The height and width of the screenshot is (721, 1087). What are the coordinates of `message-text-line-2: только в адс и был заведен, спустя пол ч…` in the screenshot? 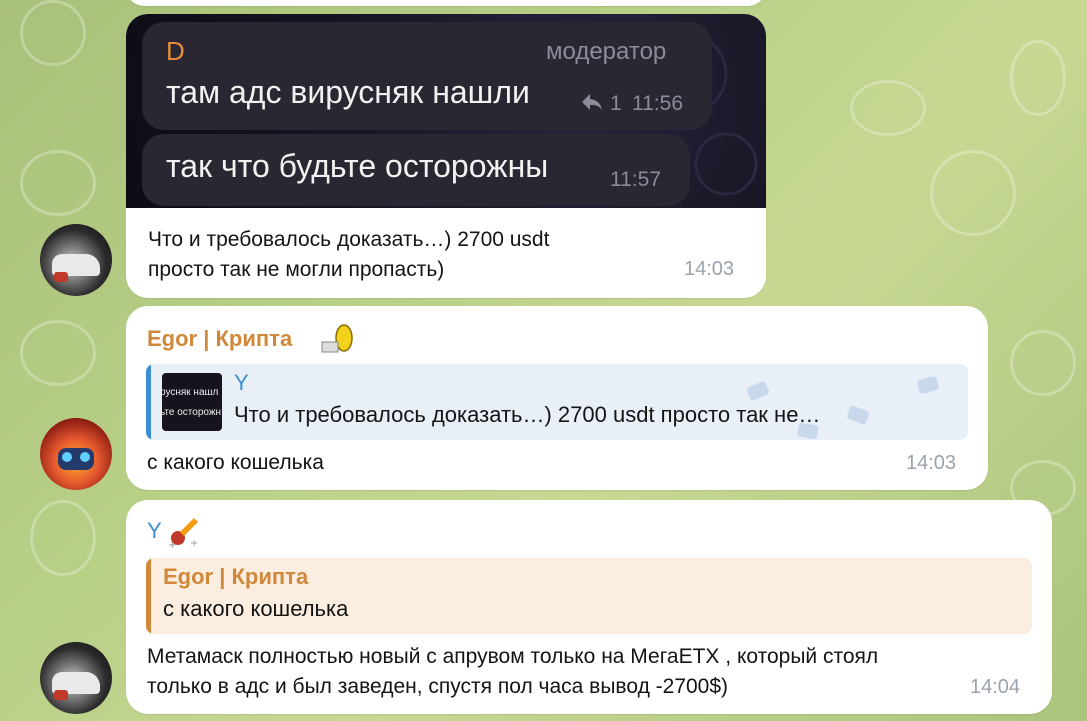 It's located at (438, 686).